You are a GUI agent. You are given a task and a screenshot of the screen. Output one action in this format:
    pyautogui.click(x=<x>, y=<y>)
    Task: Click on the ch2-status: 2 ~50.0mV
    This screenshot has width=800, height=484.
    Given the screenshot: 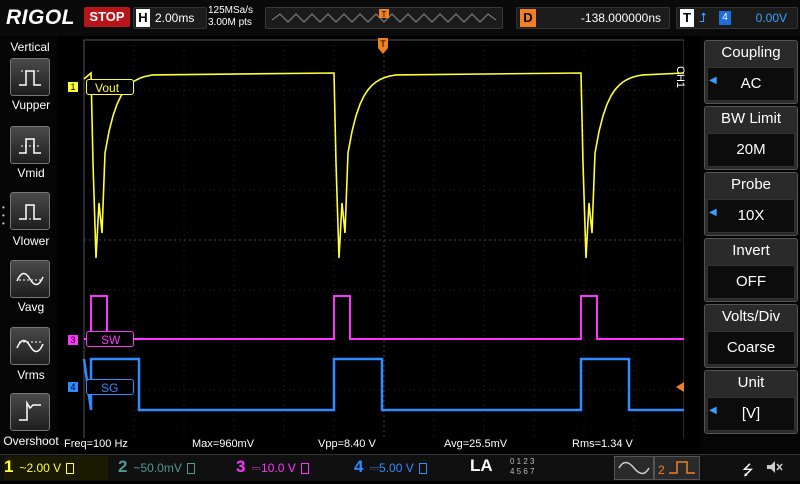 What is the action you would take?
    pyautogui.click(x=170, y=468)
    